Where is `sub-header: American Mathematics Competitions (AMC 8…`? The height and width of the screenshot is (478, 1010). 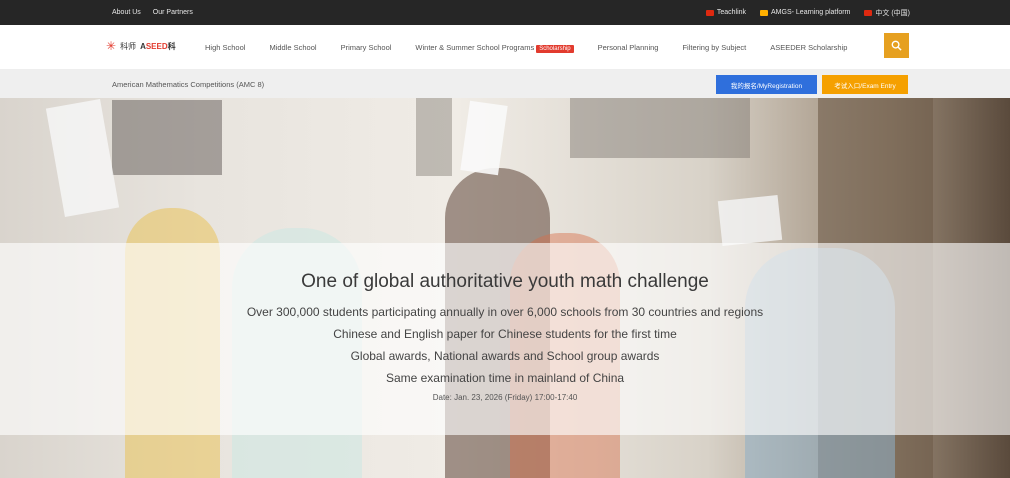
sub-header: American Mathematics Competitions (AMC 8… is located at coordinates (505, 84).